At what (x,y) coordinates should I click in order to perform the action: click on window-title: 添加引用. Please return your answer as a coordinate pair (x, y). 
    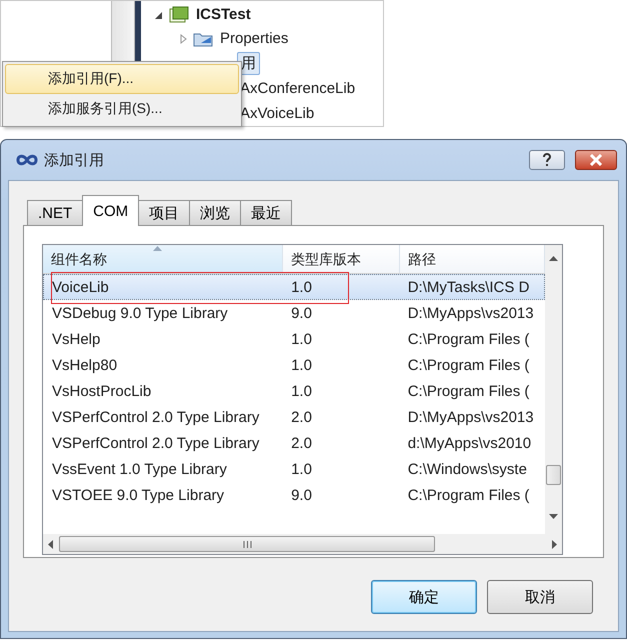
    Looking at the image, I should click on (74, 160).